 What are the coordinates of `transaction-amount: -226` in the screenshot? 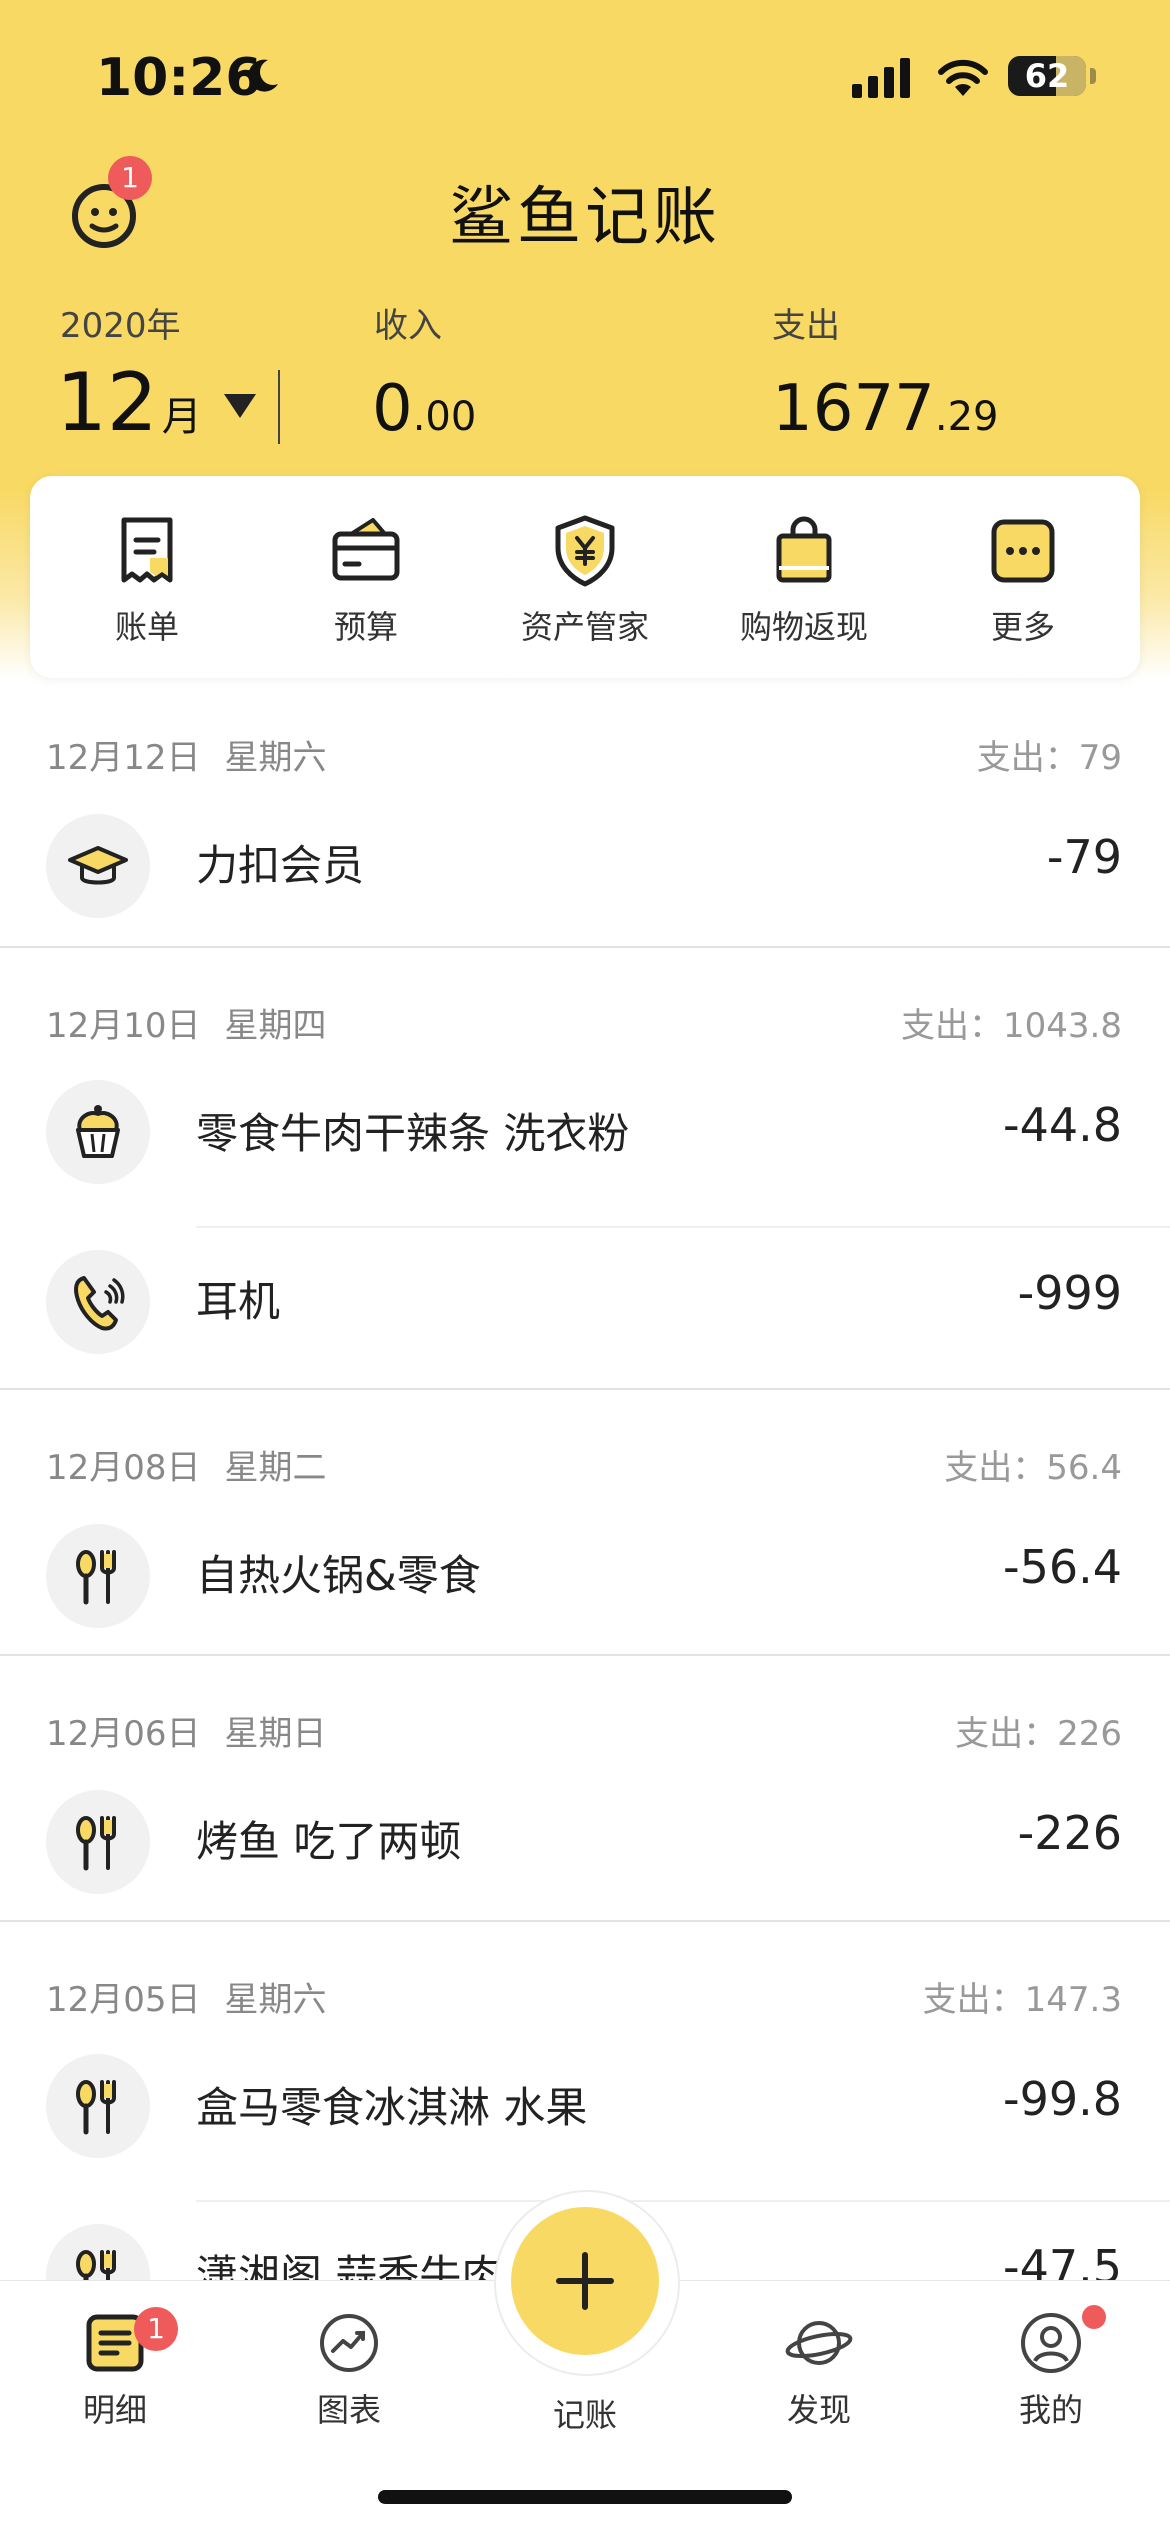 It's located at (1069, 1833).